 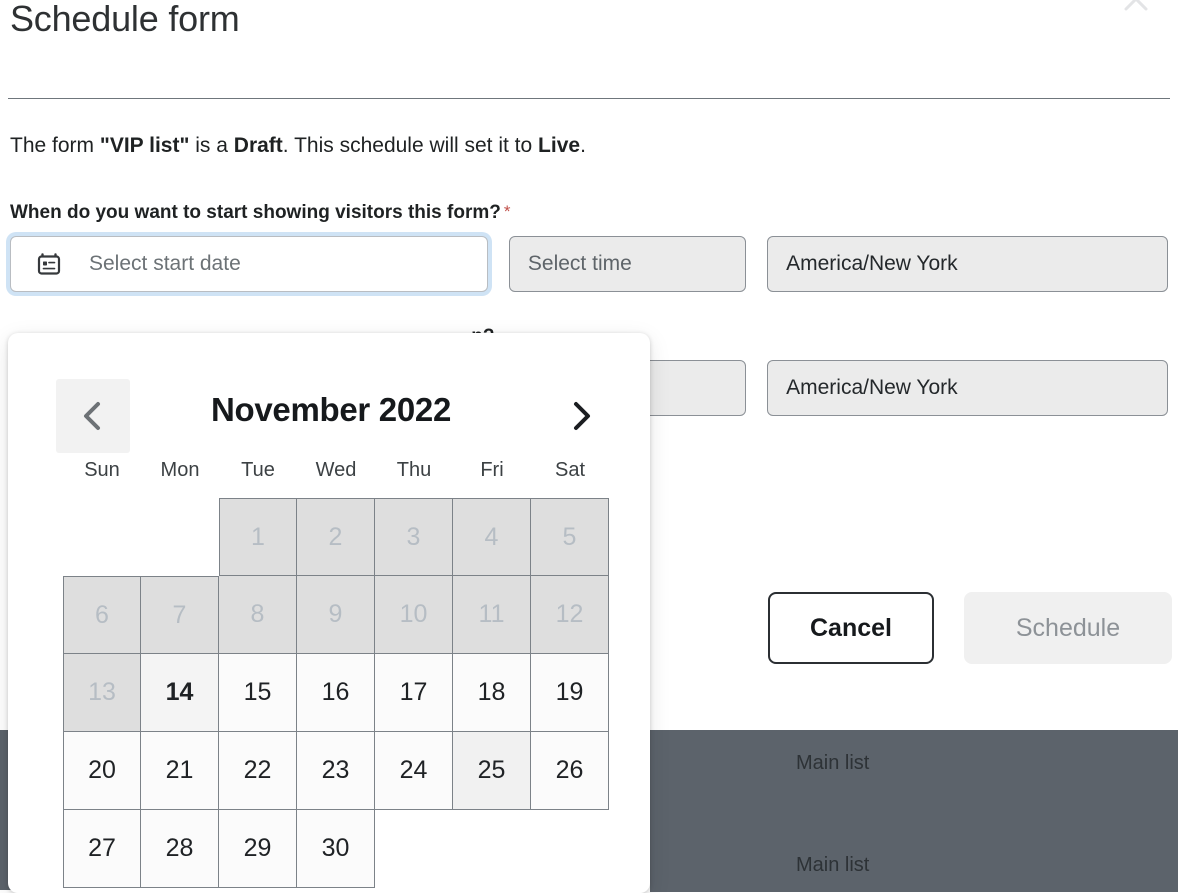 What do you see at coordinates (249, 264) in the screenshot?
I see `start-date-input: Select start date` at bounding box center [249, 264].